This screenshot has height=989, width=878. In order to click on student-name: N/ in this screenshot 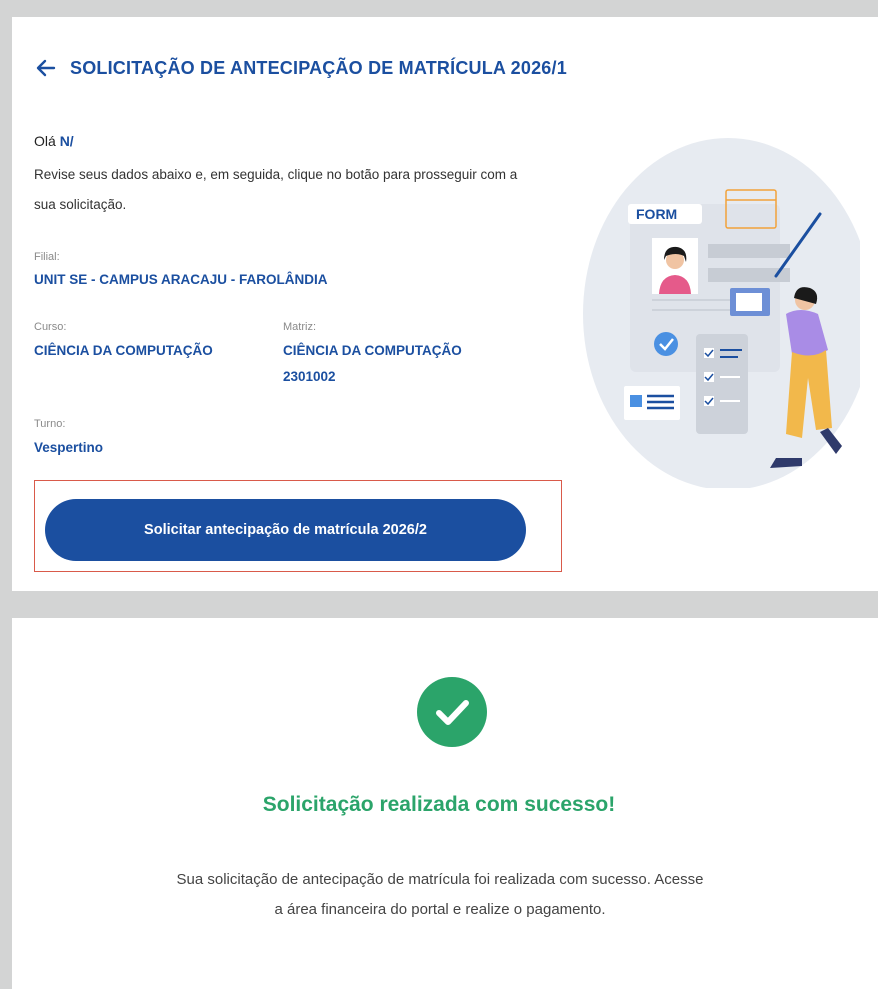, I will do `click(66, 141)`.